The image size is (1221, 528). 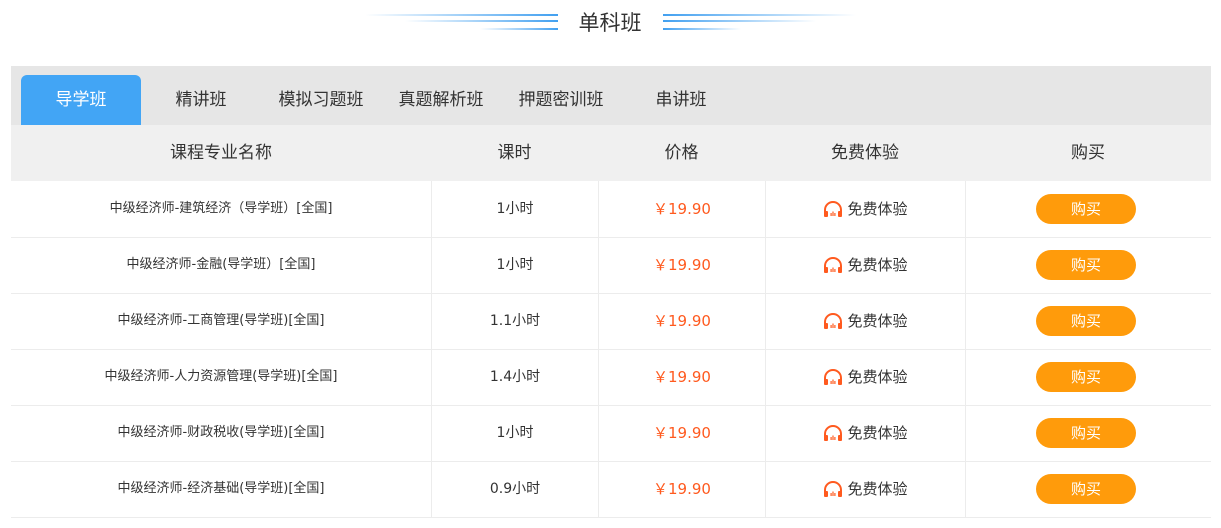 I want to click on tab-guide: 导学班, so click(x=81, y=100).